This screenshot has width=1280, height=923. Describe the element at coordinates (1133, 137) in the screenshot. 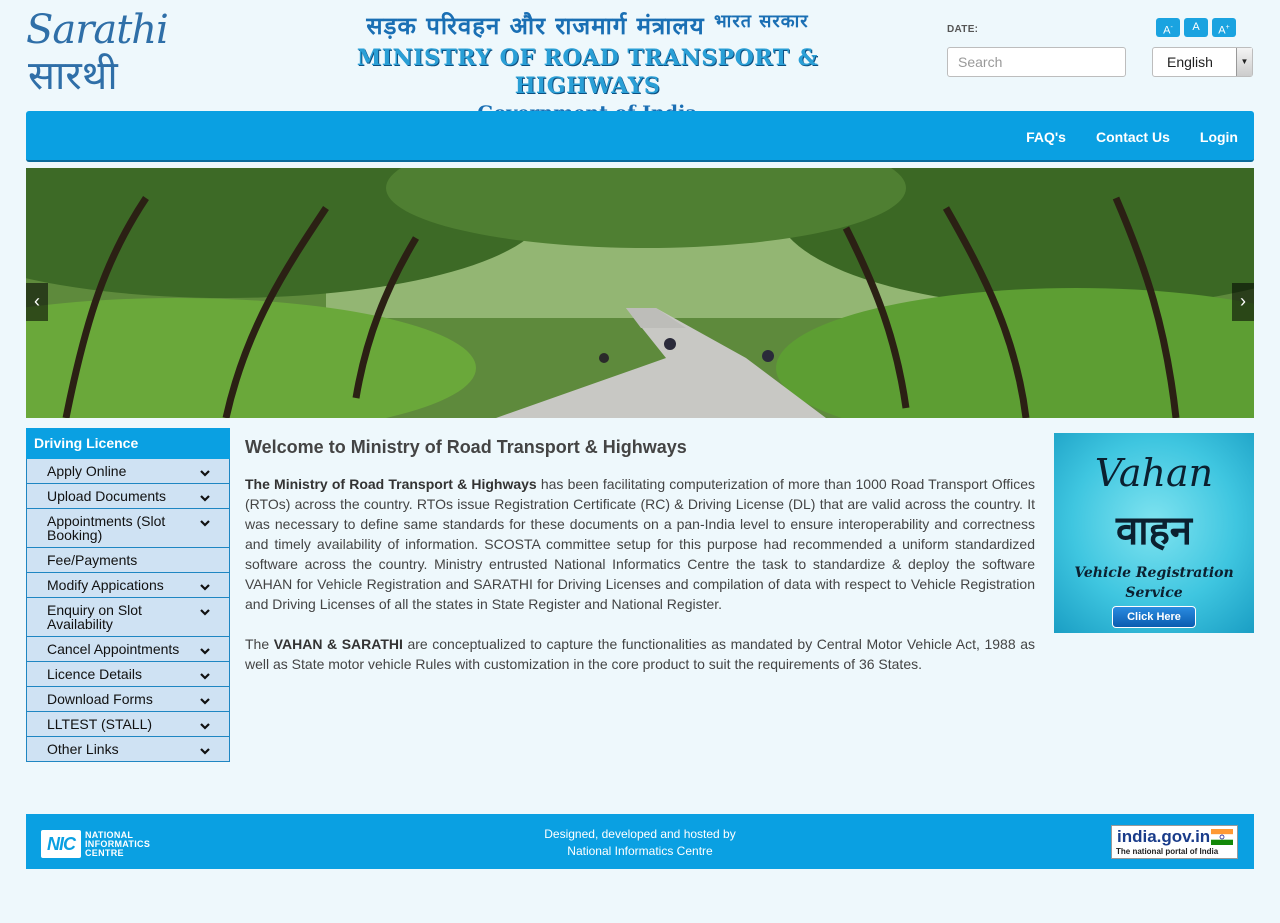

I see `nav-contact-us-link: Contact Us` at that location.